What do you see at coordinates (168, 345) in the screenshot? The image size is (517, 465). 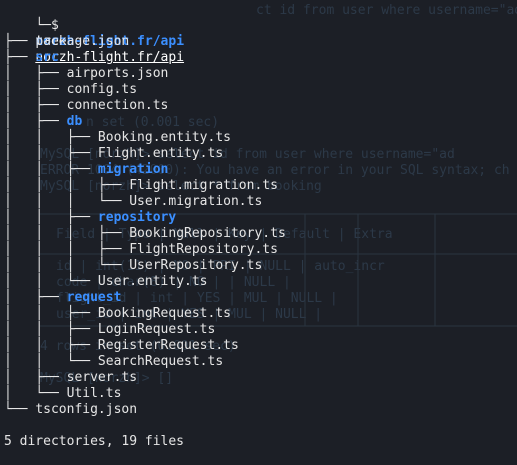 I see `tree-file-name: RegisterRequest.ts` at bounding box center [168, 345].